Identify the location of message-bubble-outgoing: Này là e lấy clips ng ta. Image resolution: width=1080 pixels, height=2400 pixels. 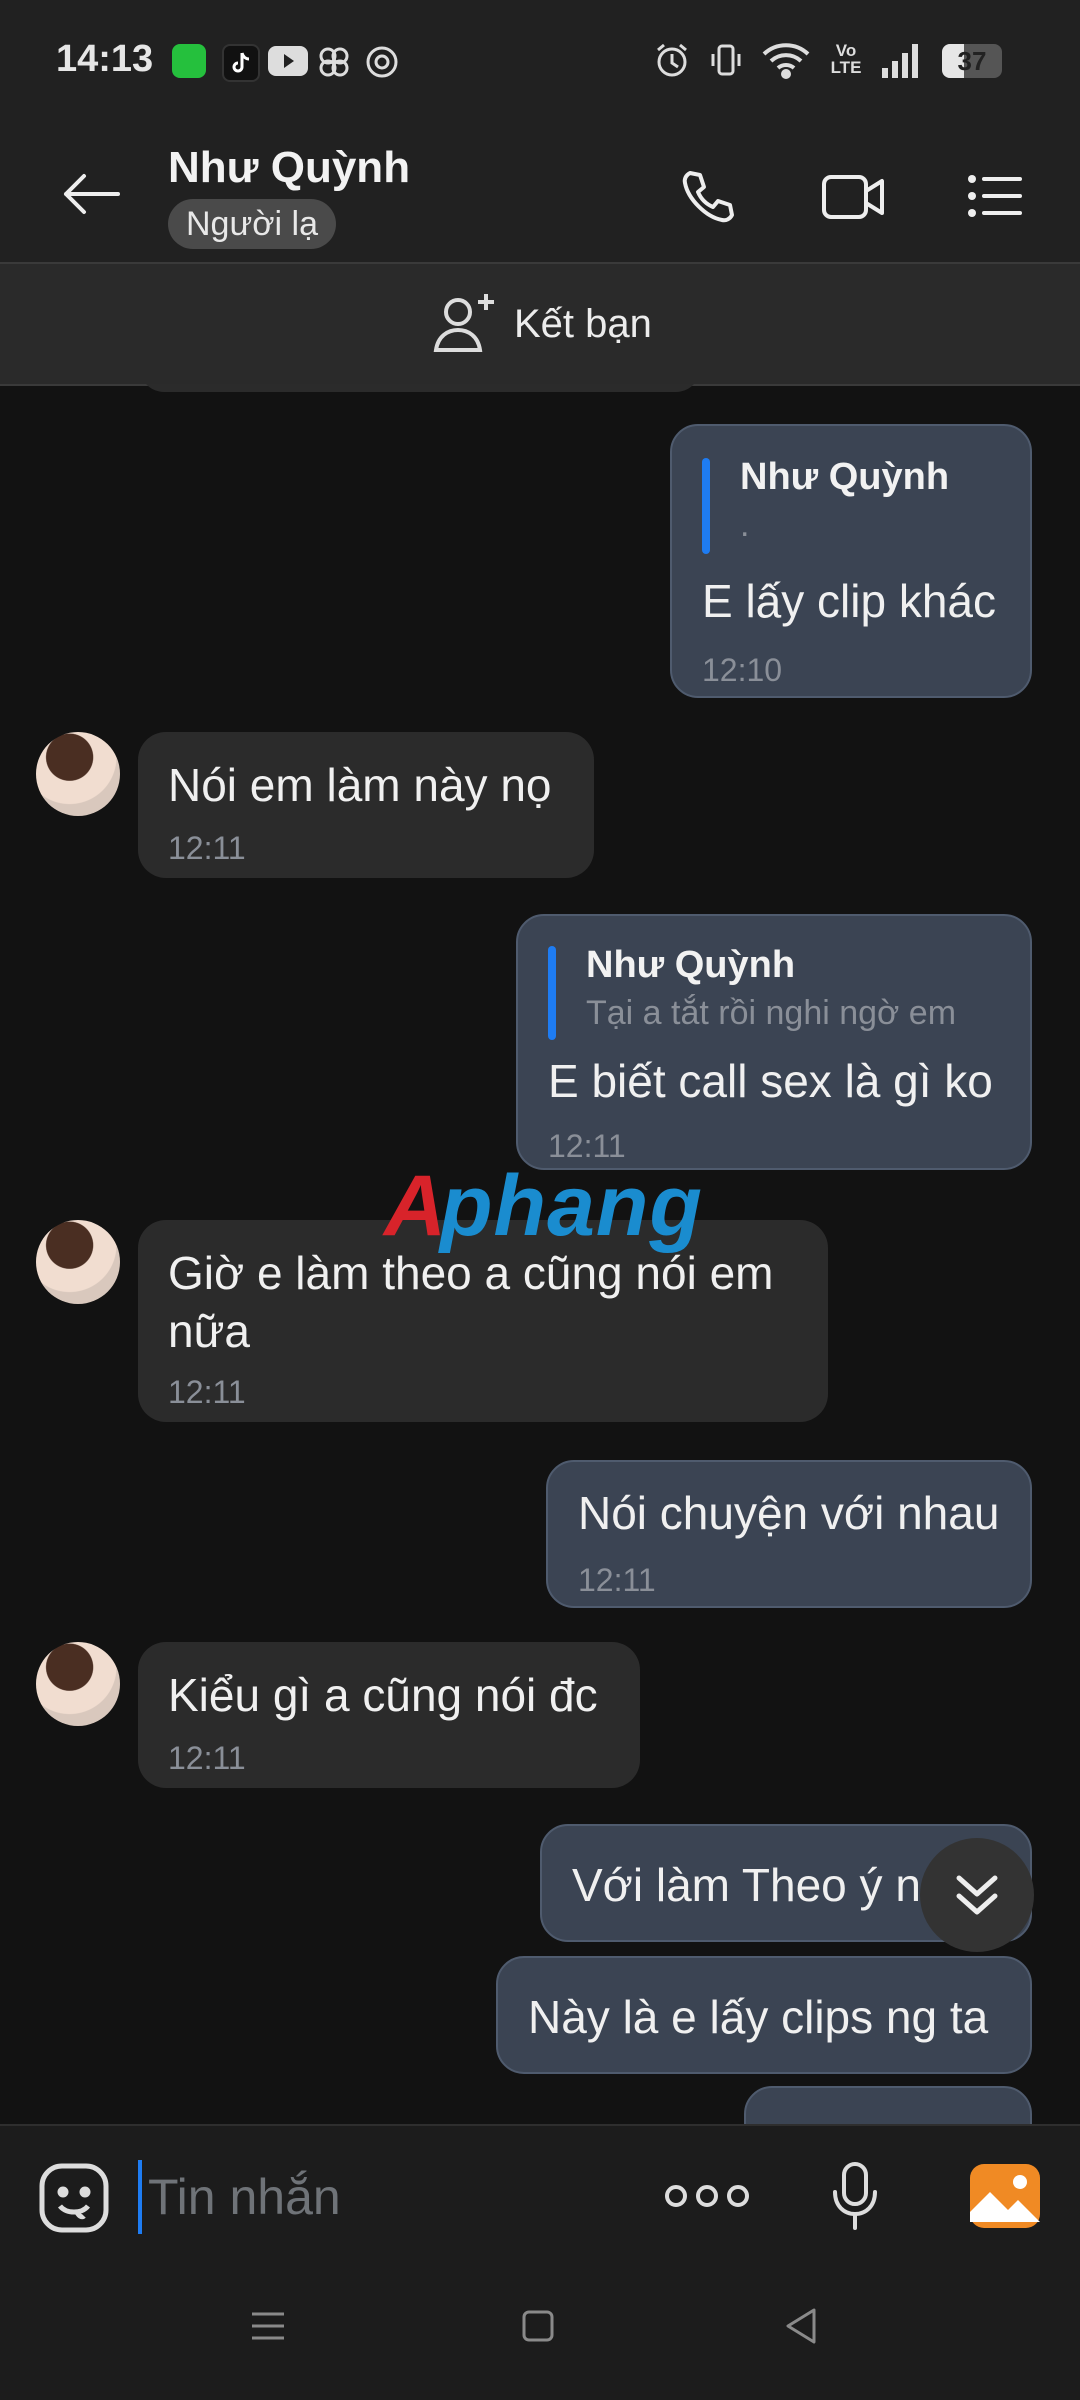
(764, 2015).